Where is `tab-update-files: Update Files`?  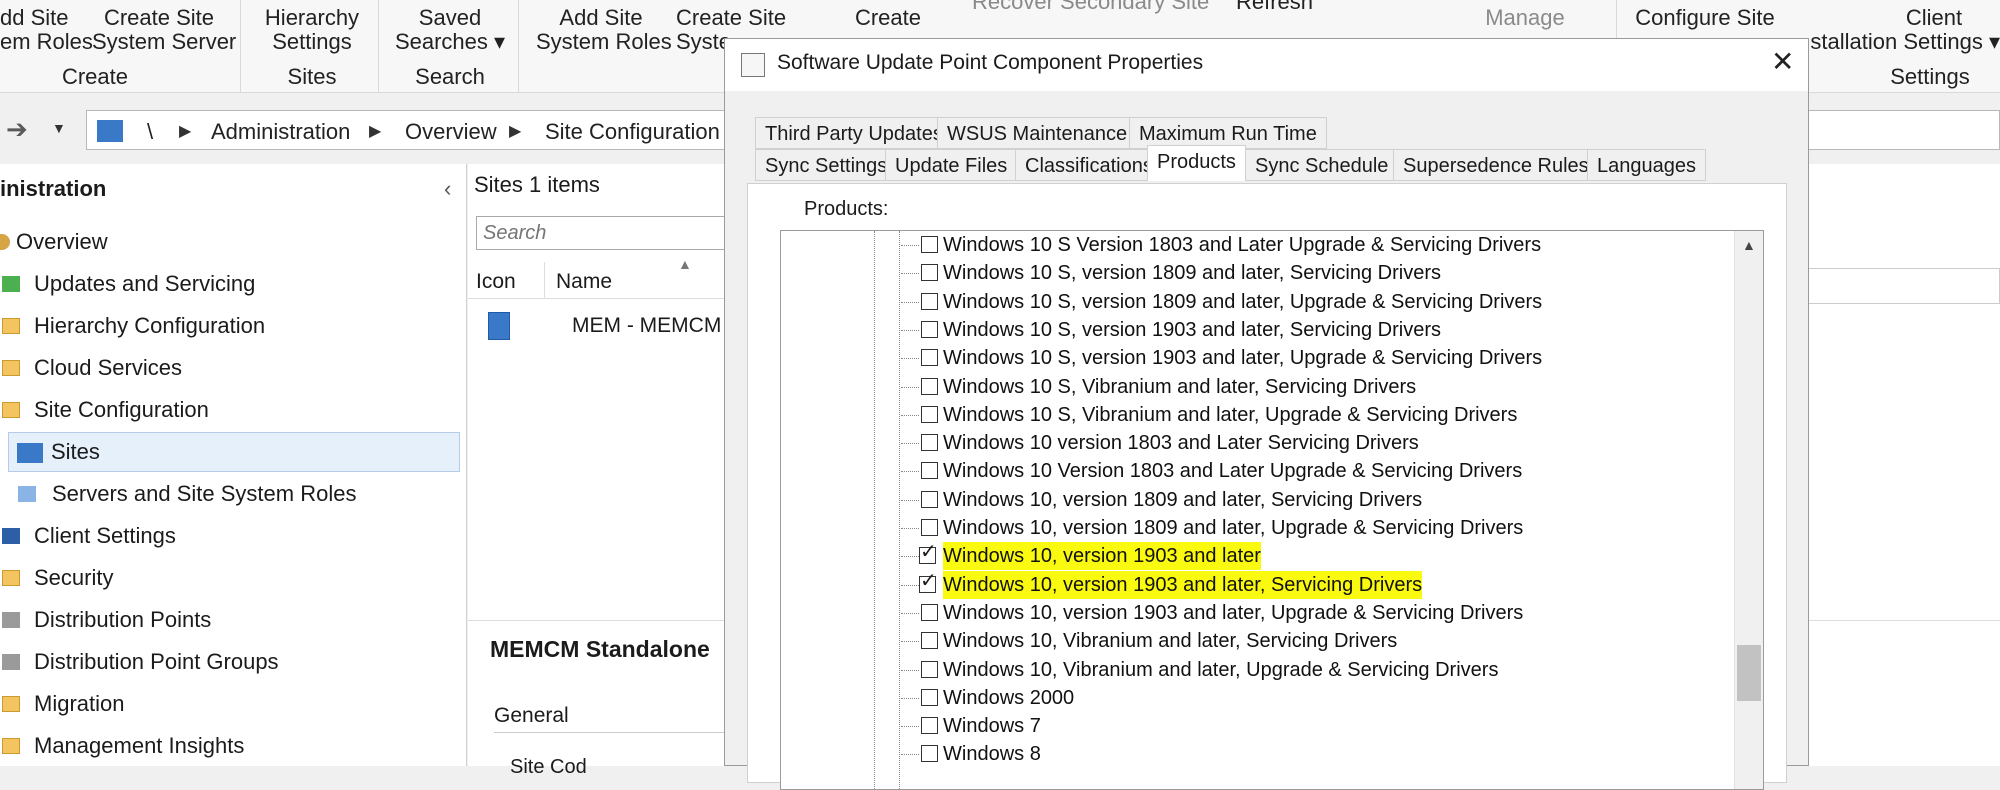
tab-update-files: Update Files is located at coordinates (951, 165).